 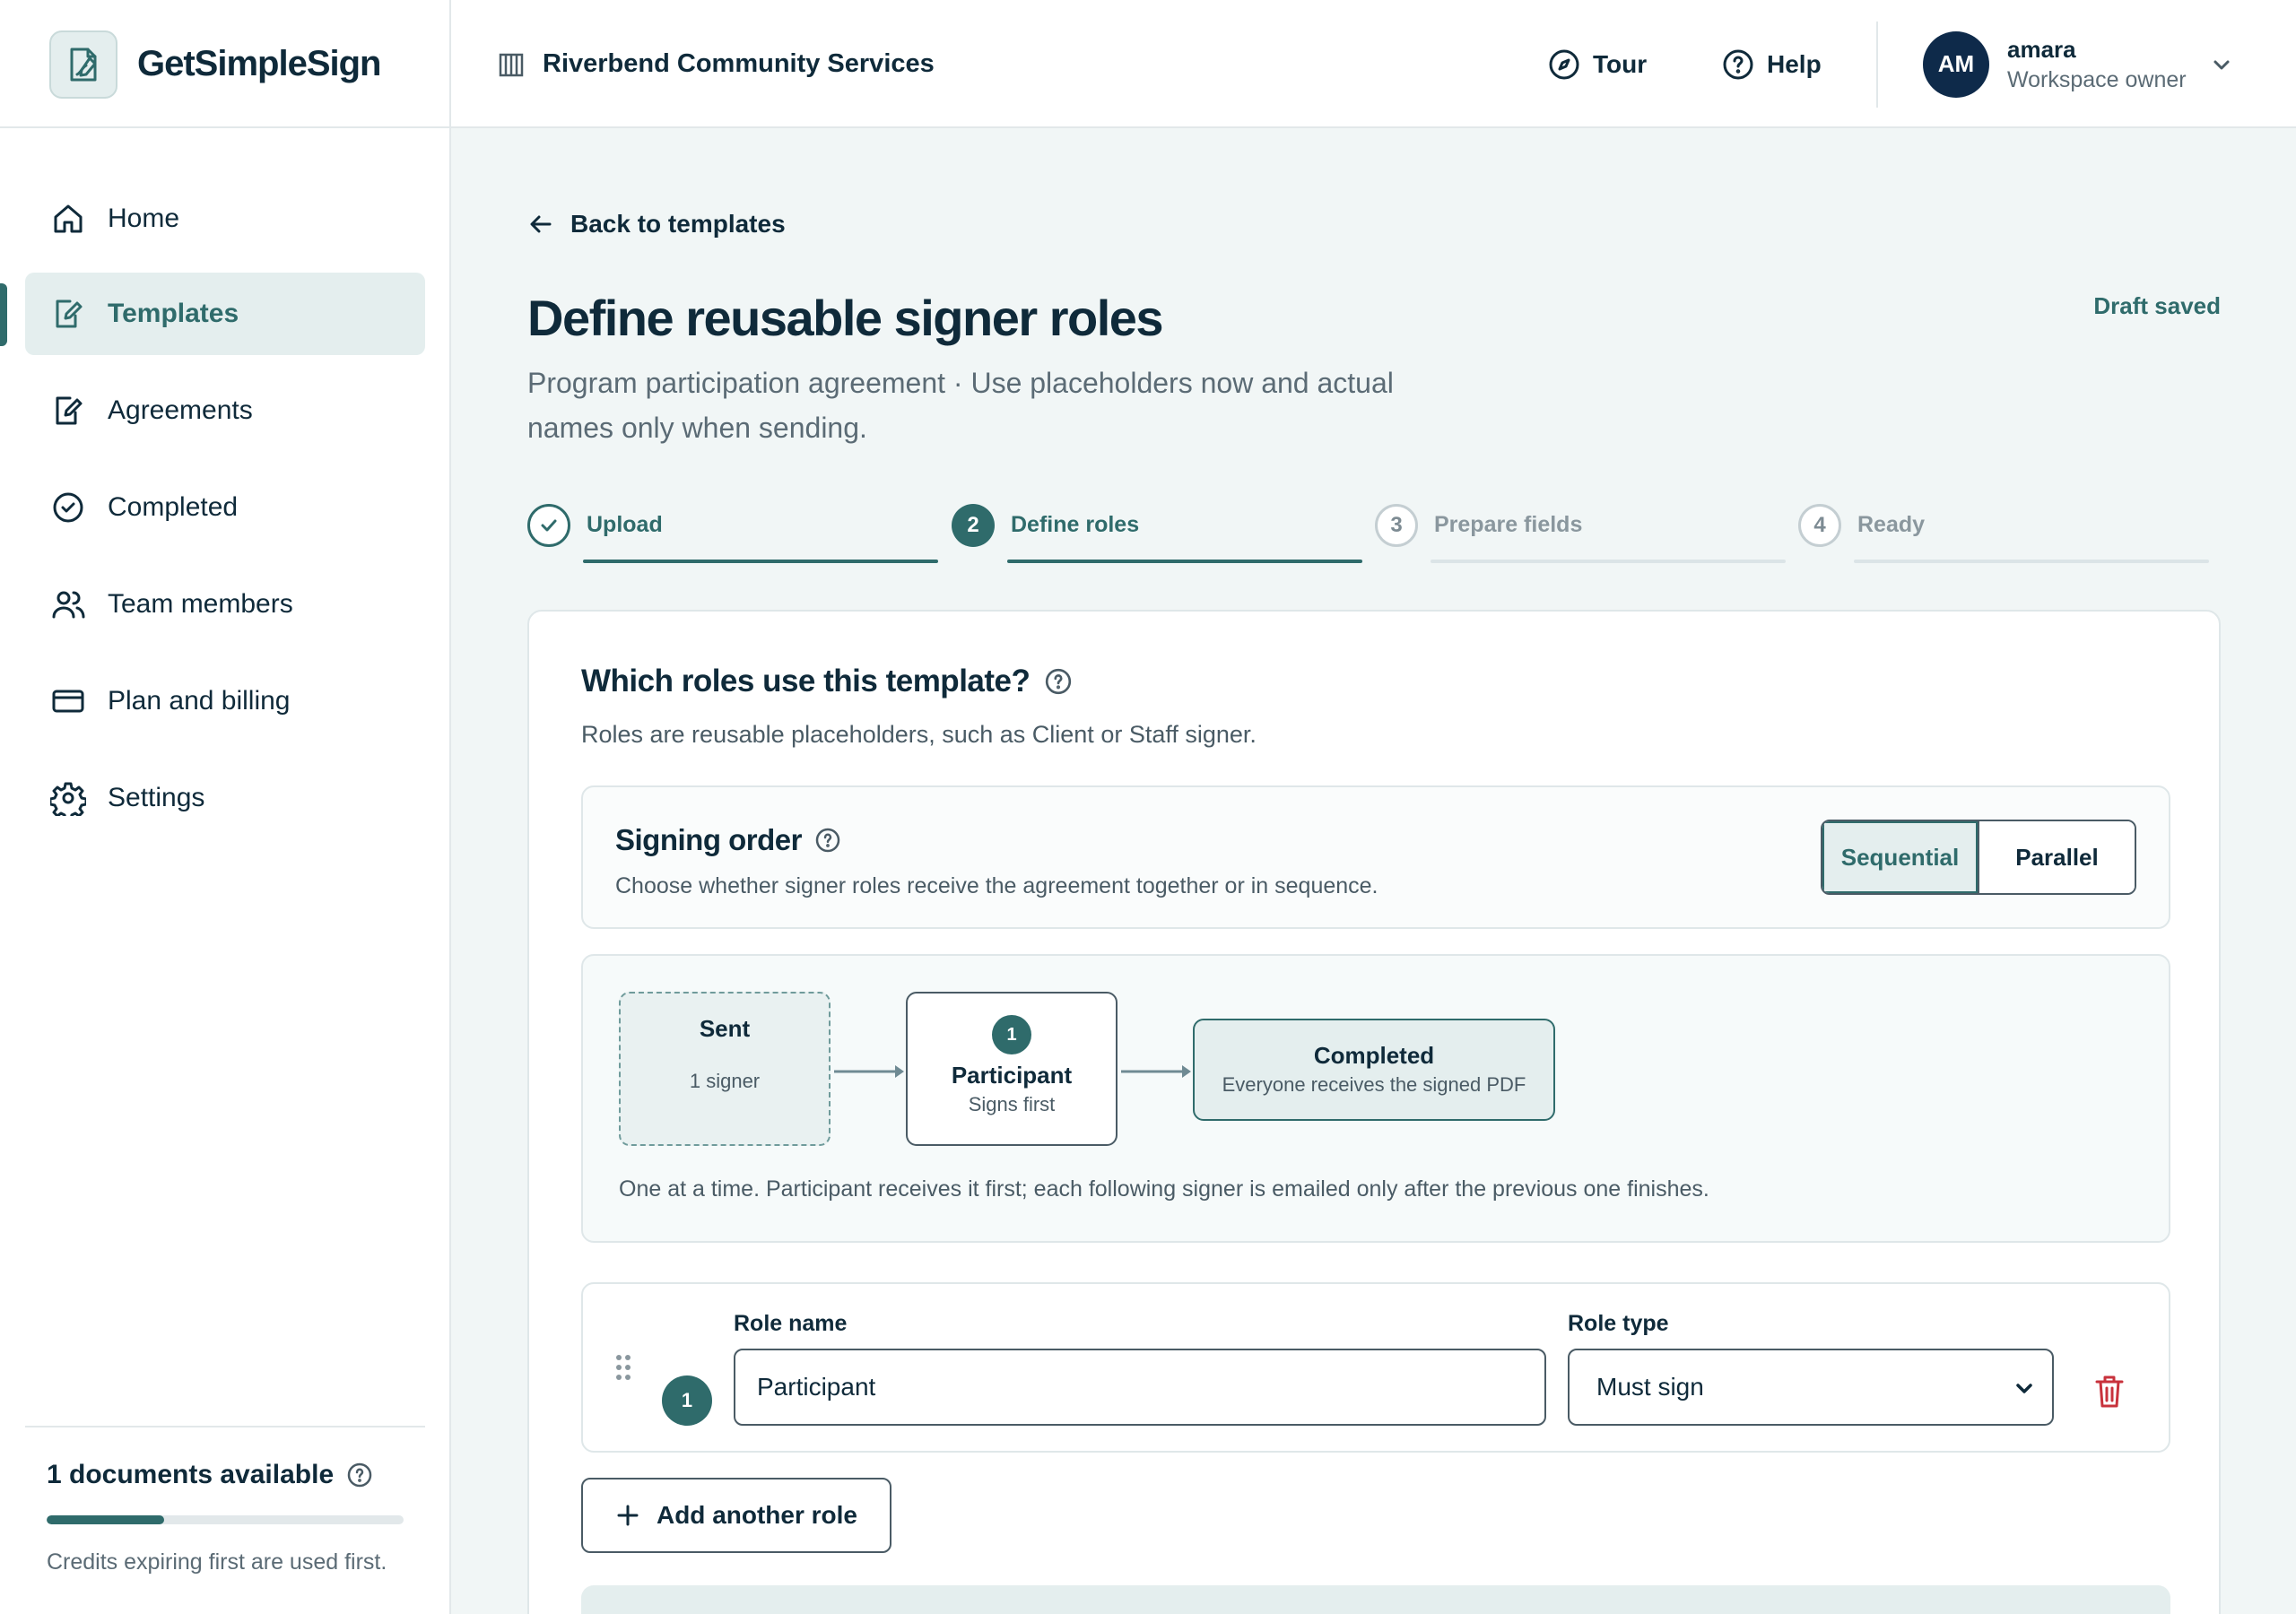 I want to click on role-name-label: Role name, so click(x=791, y=1323).